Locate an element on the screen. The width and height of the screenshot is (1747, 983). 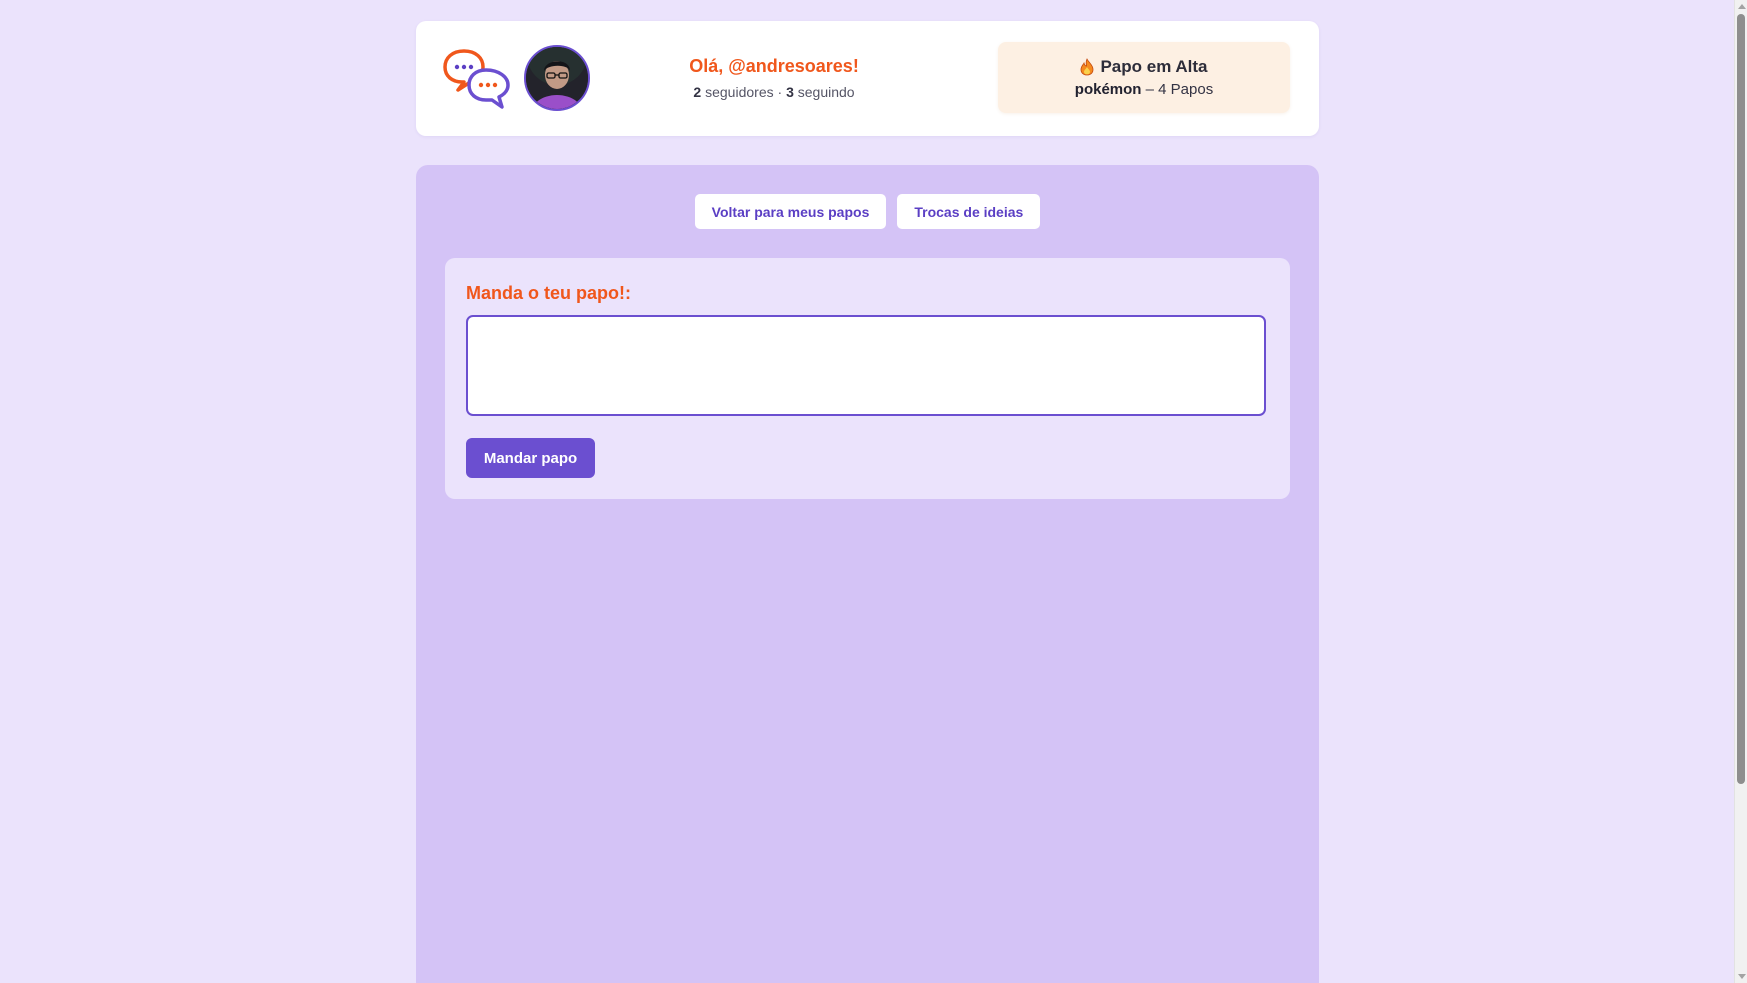
nav-buttons: Voltar para meus papos Trocas de ideias is located at coordinates (867, 211).